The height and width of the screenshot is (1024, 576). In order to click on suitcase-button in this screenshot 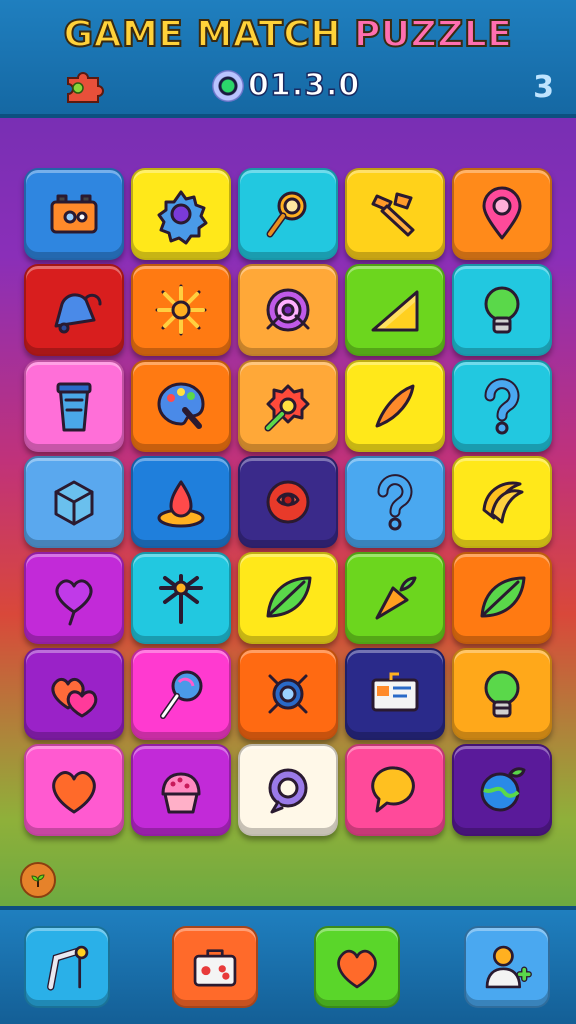, I will do `click(215, 967)`.